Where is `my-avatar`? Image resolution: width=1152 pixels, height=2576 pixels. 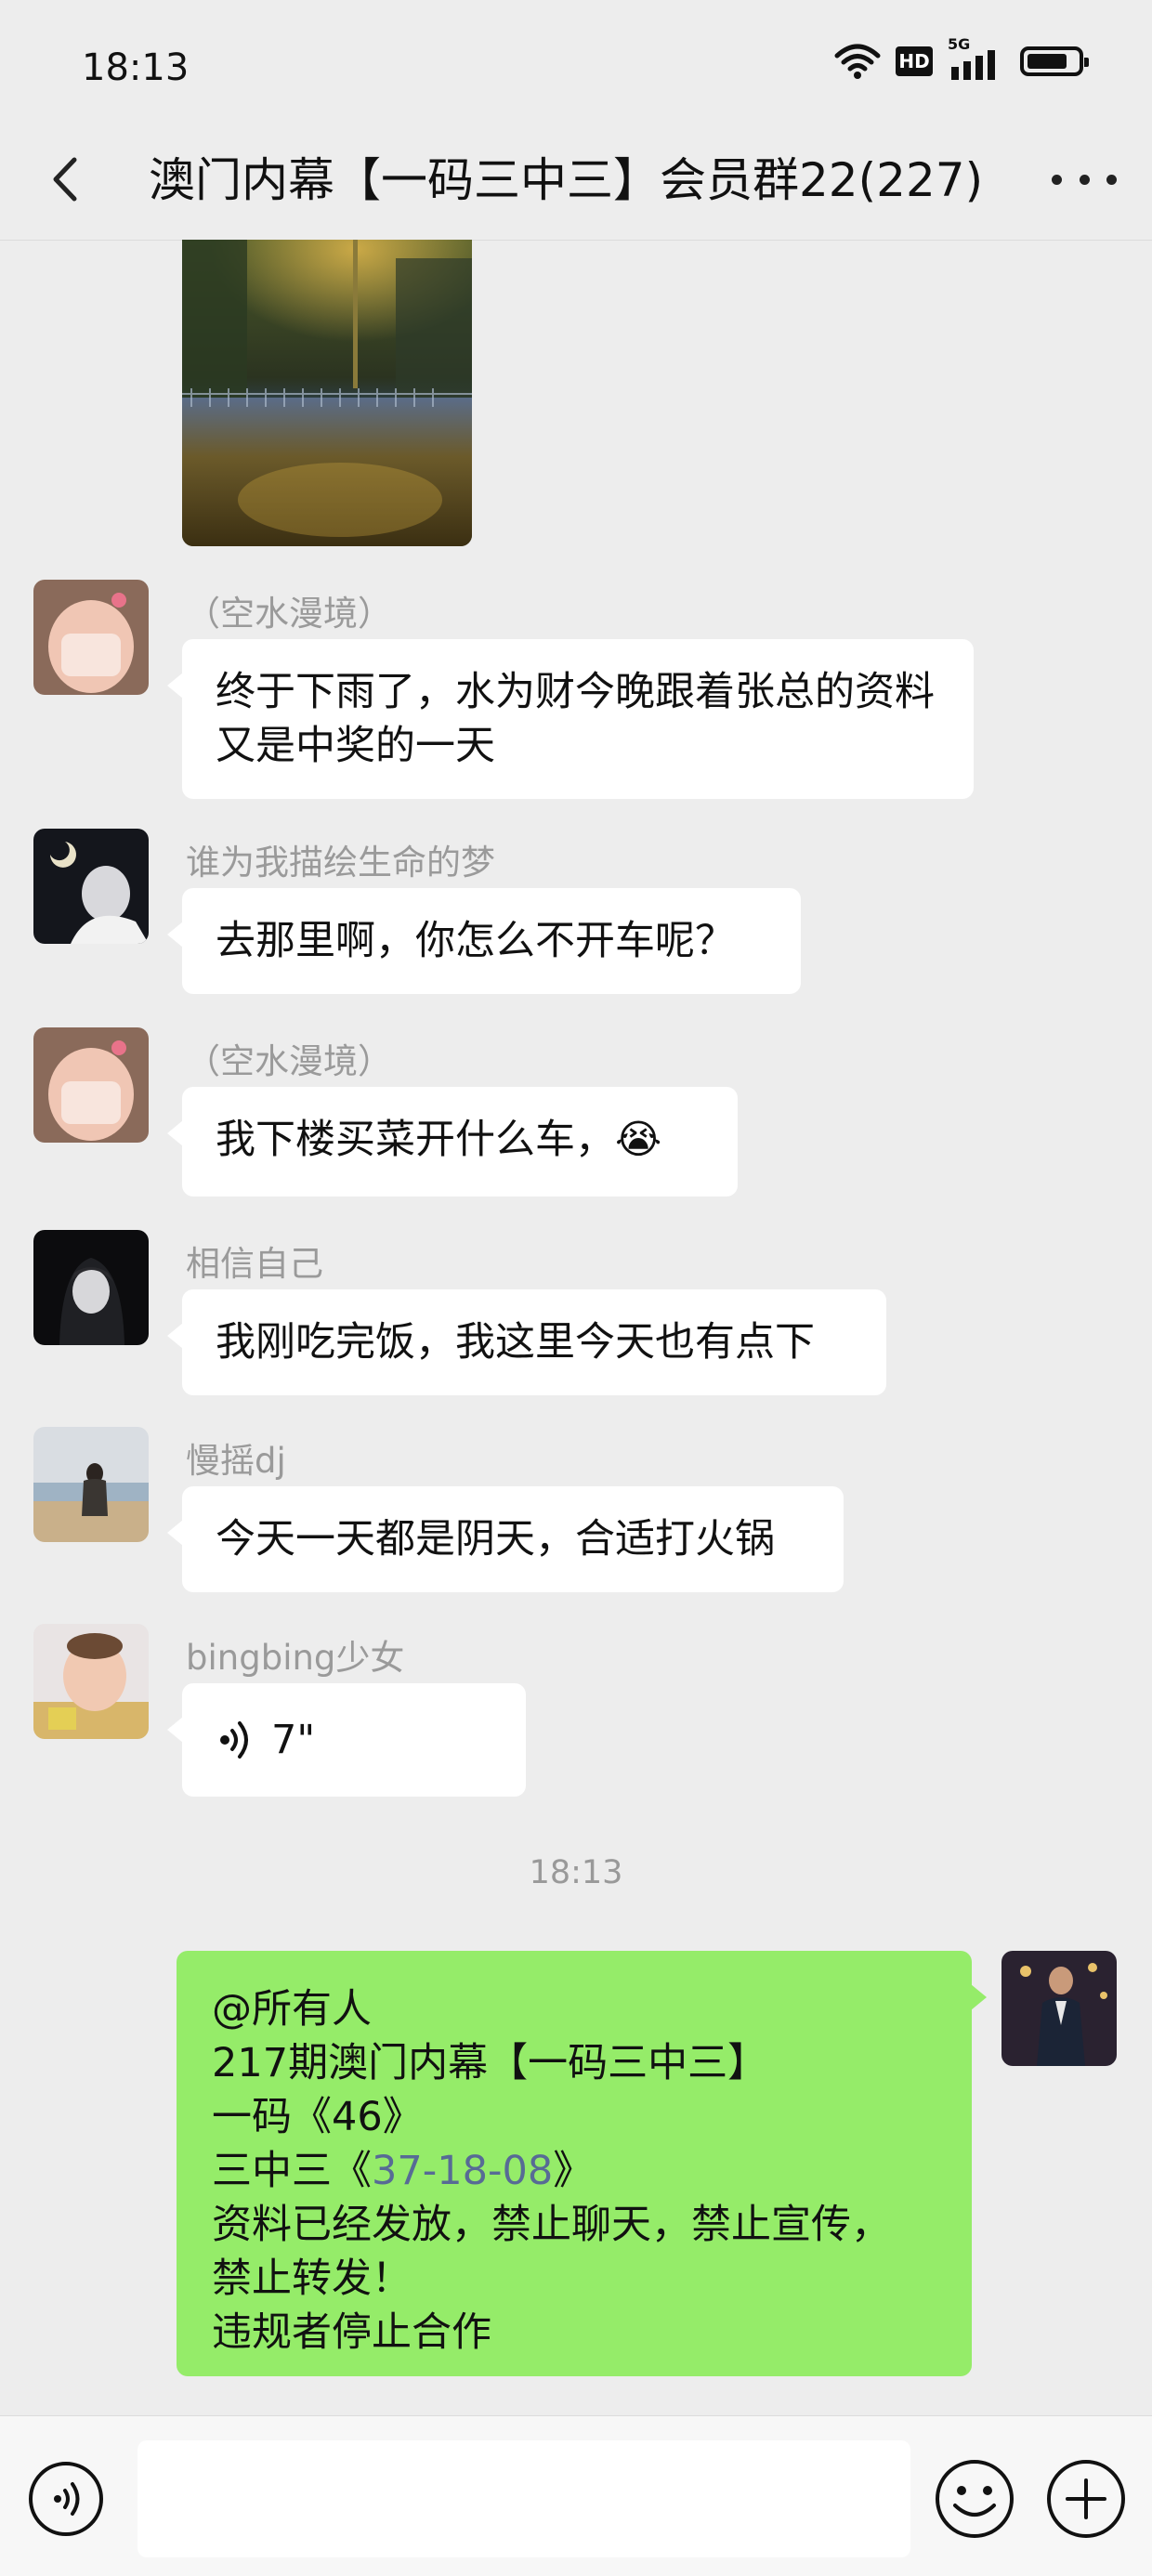 my-avatar is located at coordinates (1059, 2009).